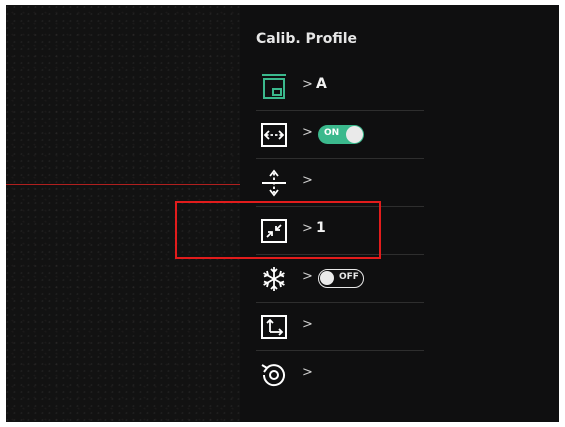 The height and width of the screenshot is (427, 565). I want to click on freeze-toggle: OFF, so click(341, 278).